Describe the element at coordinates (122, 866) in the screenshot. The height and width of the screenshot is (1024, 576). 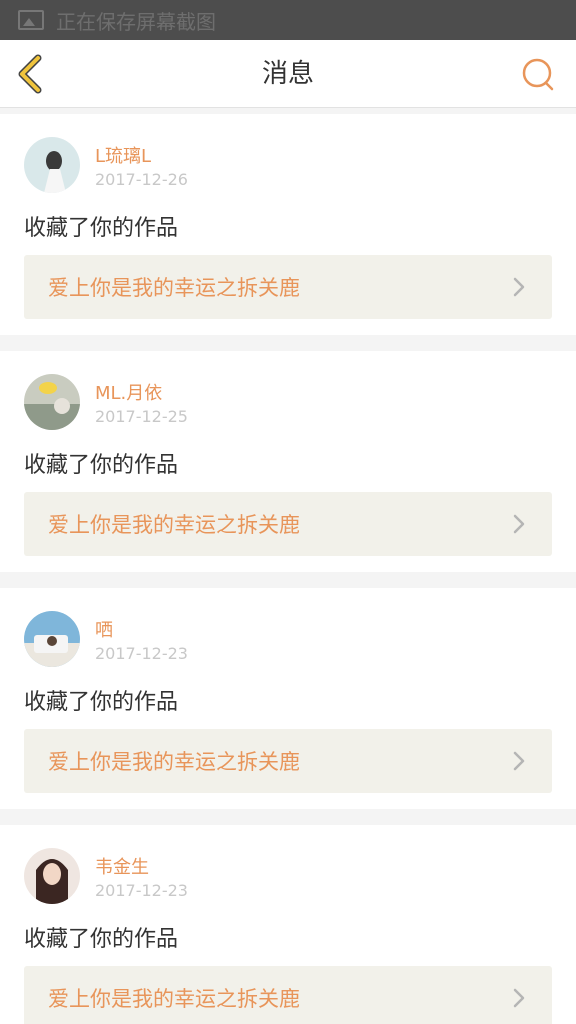
I see `user-name: 韦金生` at that location.